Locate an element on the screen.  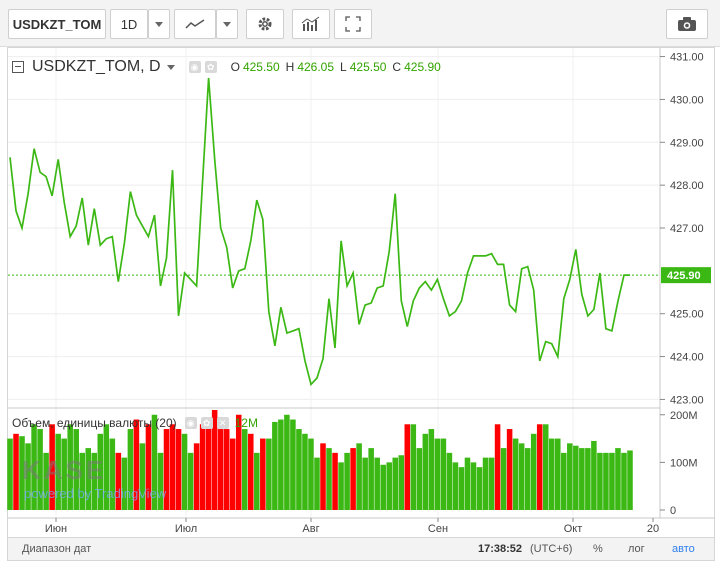
chevron-down-icon is located at coordinates (170, 67).